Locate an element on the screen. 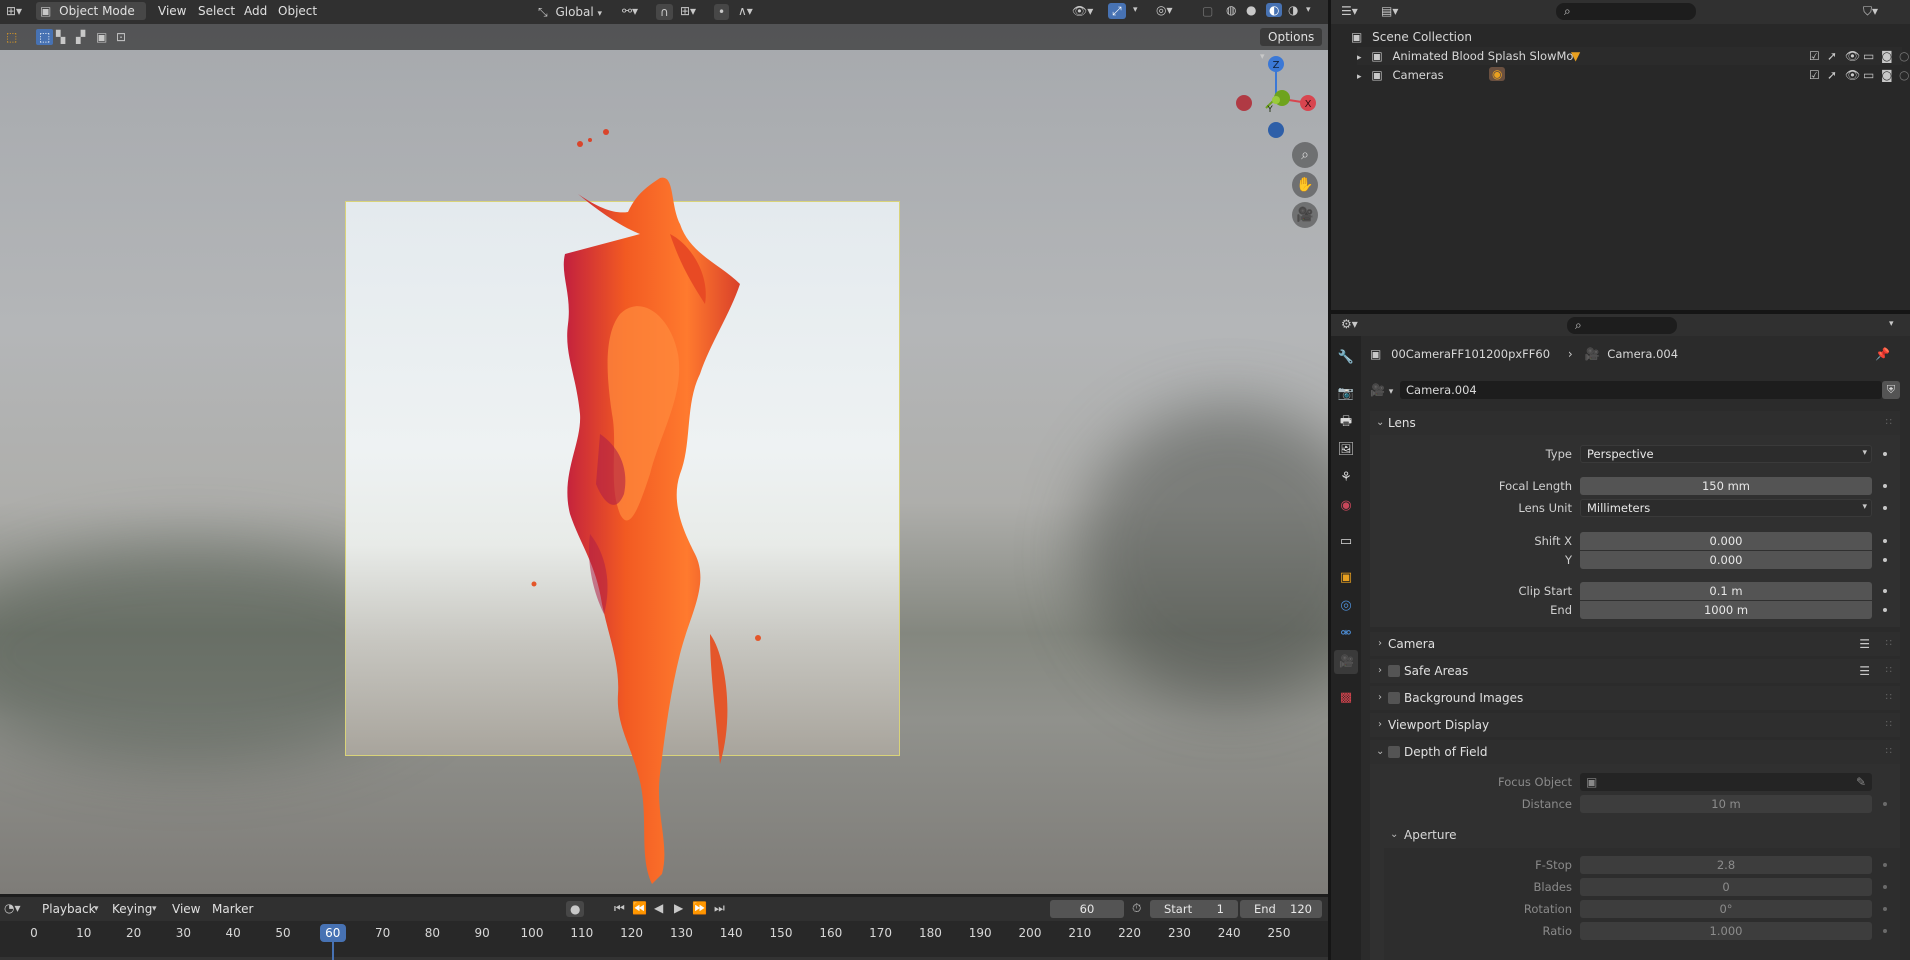  end-frame-field: End 120 is located at coordinates (1281, 909).